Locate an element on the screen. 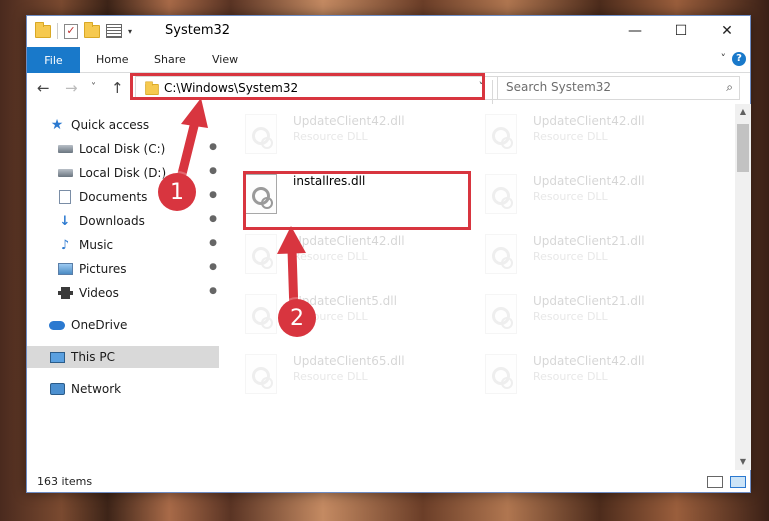 The height and width of the screenshot is (521, 769). sidebar-item-quick-access: ★ Quick access is located at coordinates (123, 125).